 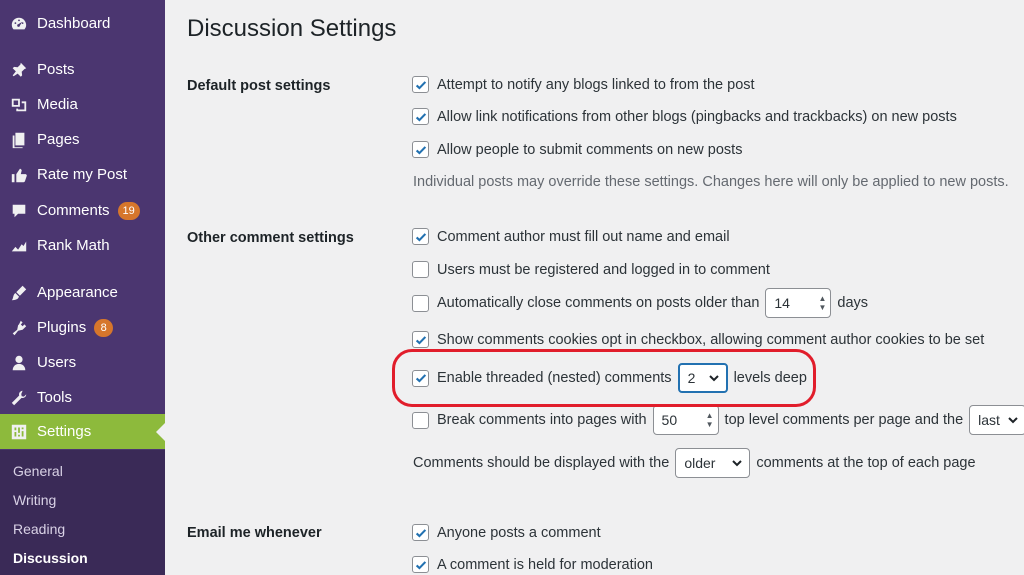 I want to click on sidebar-item-comments: Comments 19, so click(x=82, y=210).